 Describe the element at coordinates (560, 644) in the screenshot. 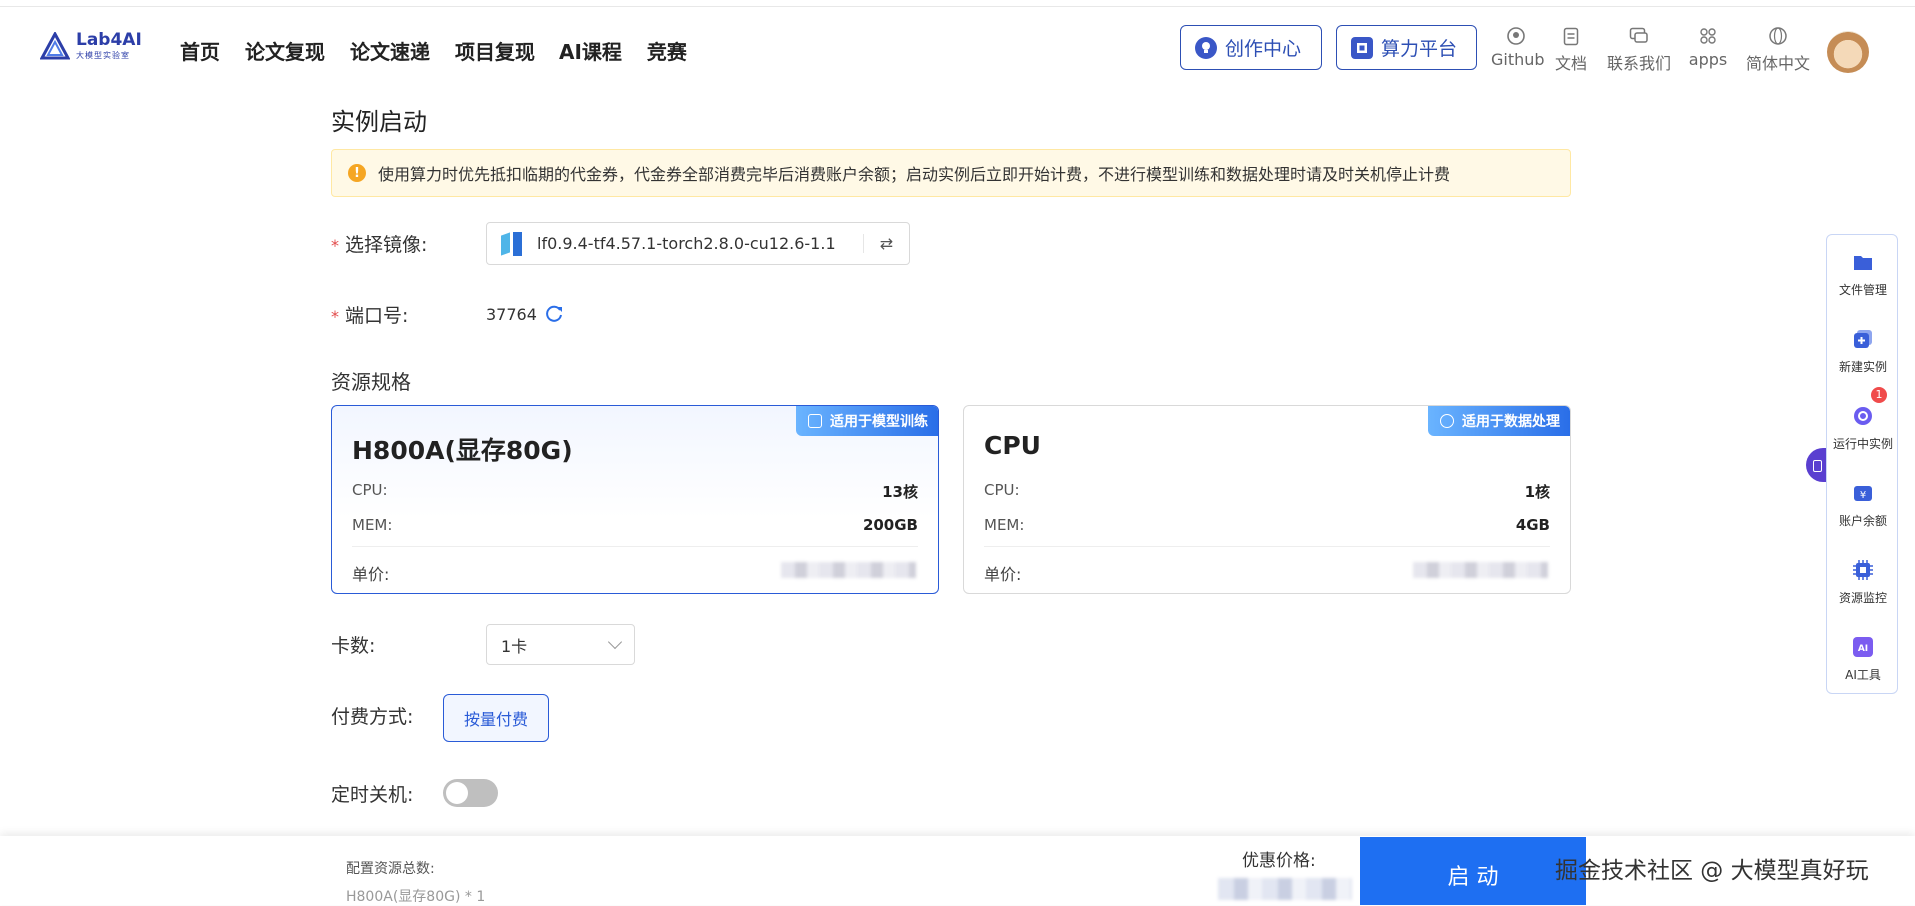

I see `card-count-select: 1卡` at that location.